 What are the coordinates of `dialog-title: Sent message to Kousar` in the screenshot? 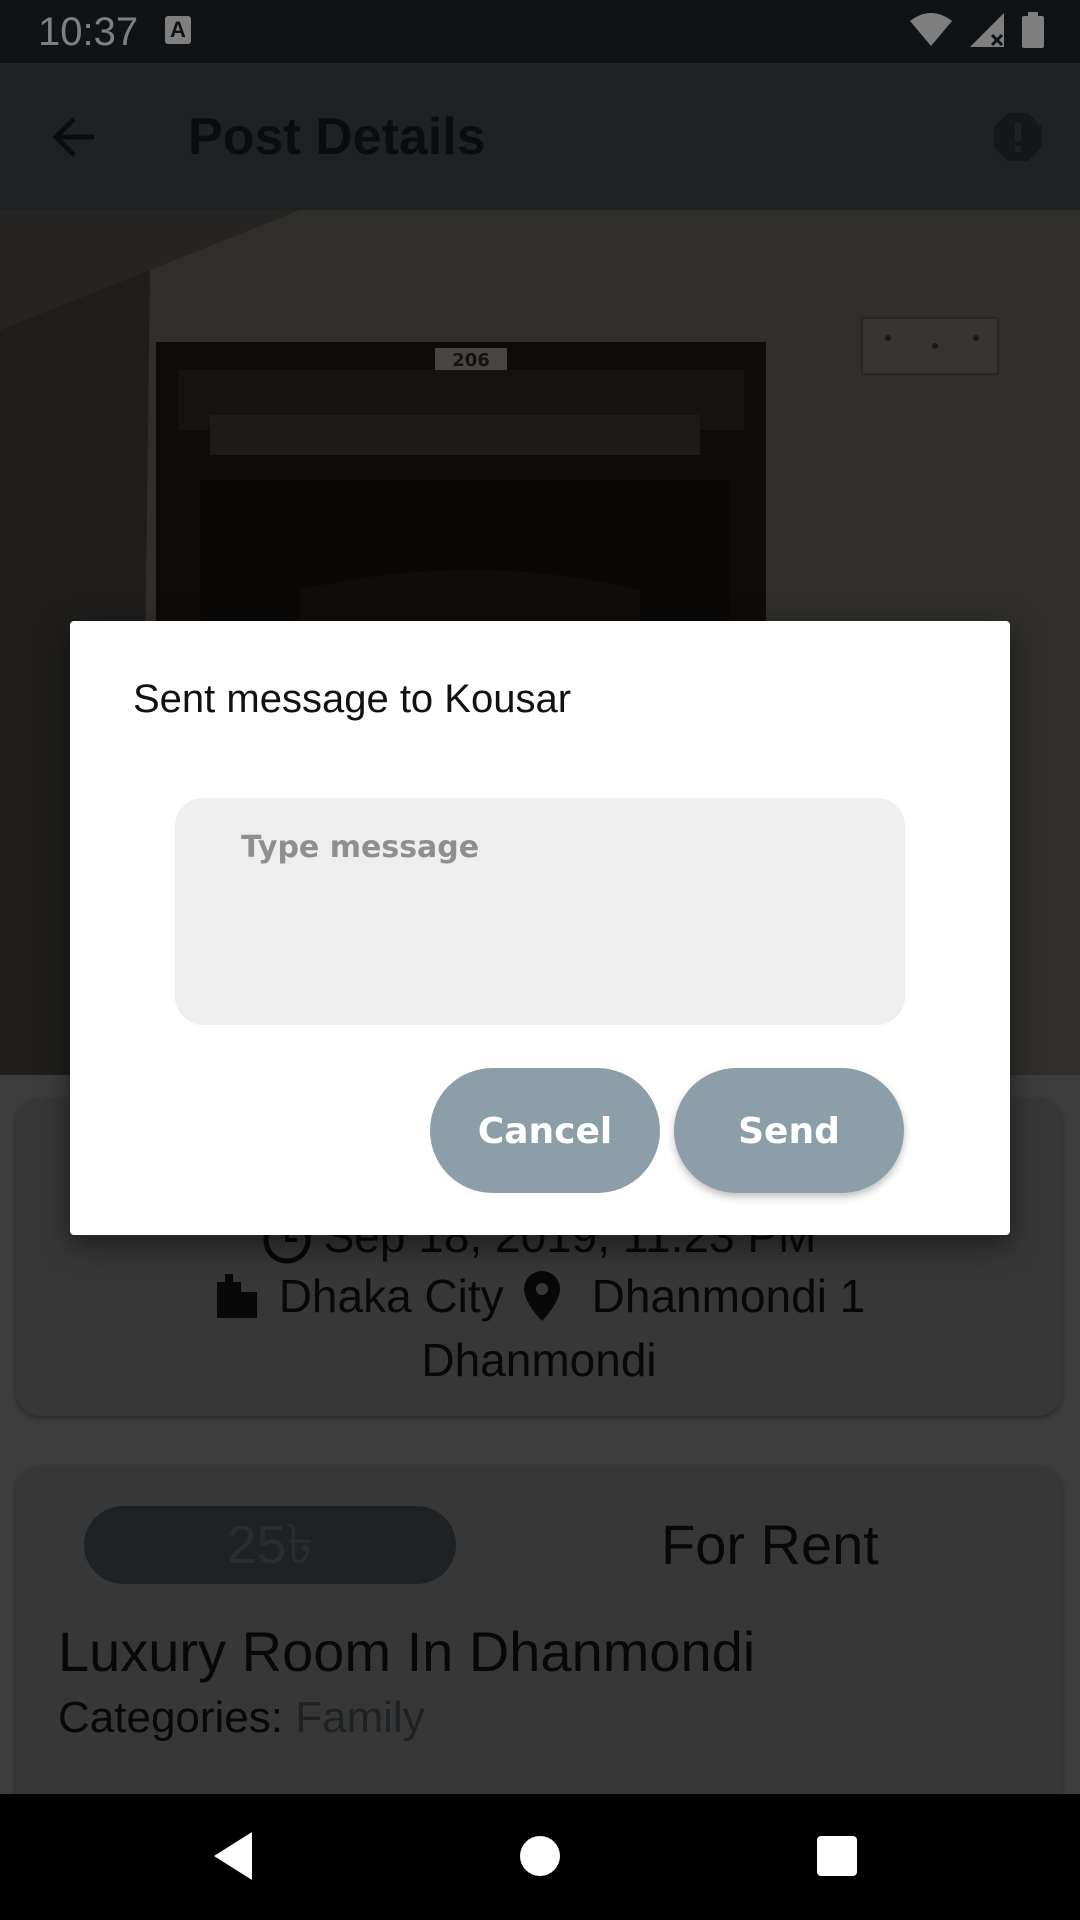 It's located at (352, 699).